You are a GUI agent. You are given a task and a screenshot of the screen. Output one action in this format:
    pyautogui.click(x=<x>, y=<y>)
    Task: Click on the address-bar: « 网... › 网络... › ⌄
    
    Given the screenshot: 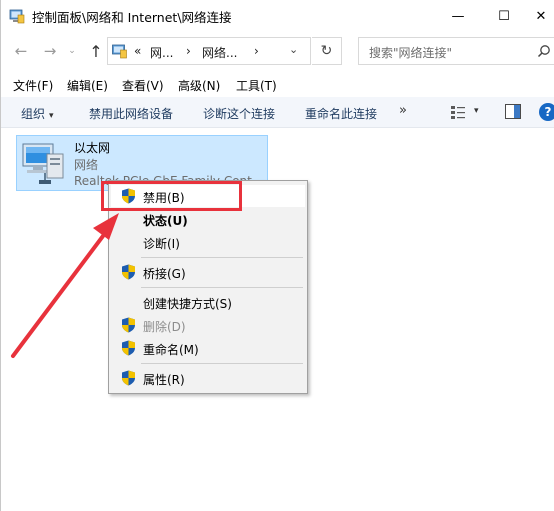 What is the action you would take?
    pyautogui.click(x=209, y=51)
    